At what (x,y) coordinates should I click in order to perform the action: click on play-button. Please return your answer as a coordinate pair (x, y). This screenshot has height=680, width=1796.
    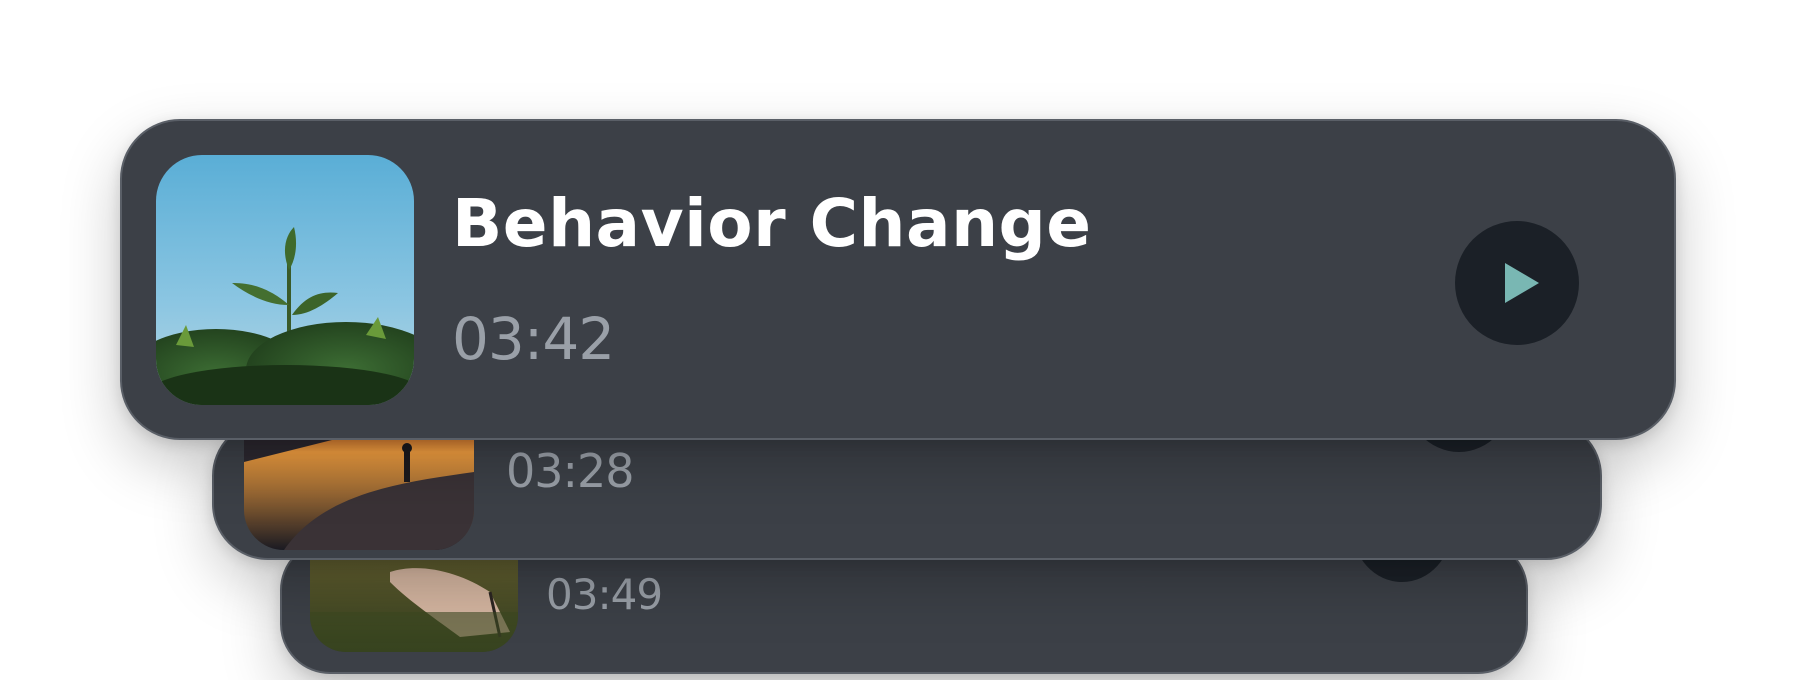
    Looking at the image, I should click on (1517, 283).